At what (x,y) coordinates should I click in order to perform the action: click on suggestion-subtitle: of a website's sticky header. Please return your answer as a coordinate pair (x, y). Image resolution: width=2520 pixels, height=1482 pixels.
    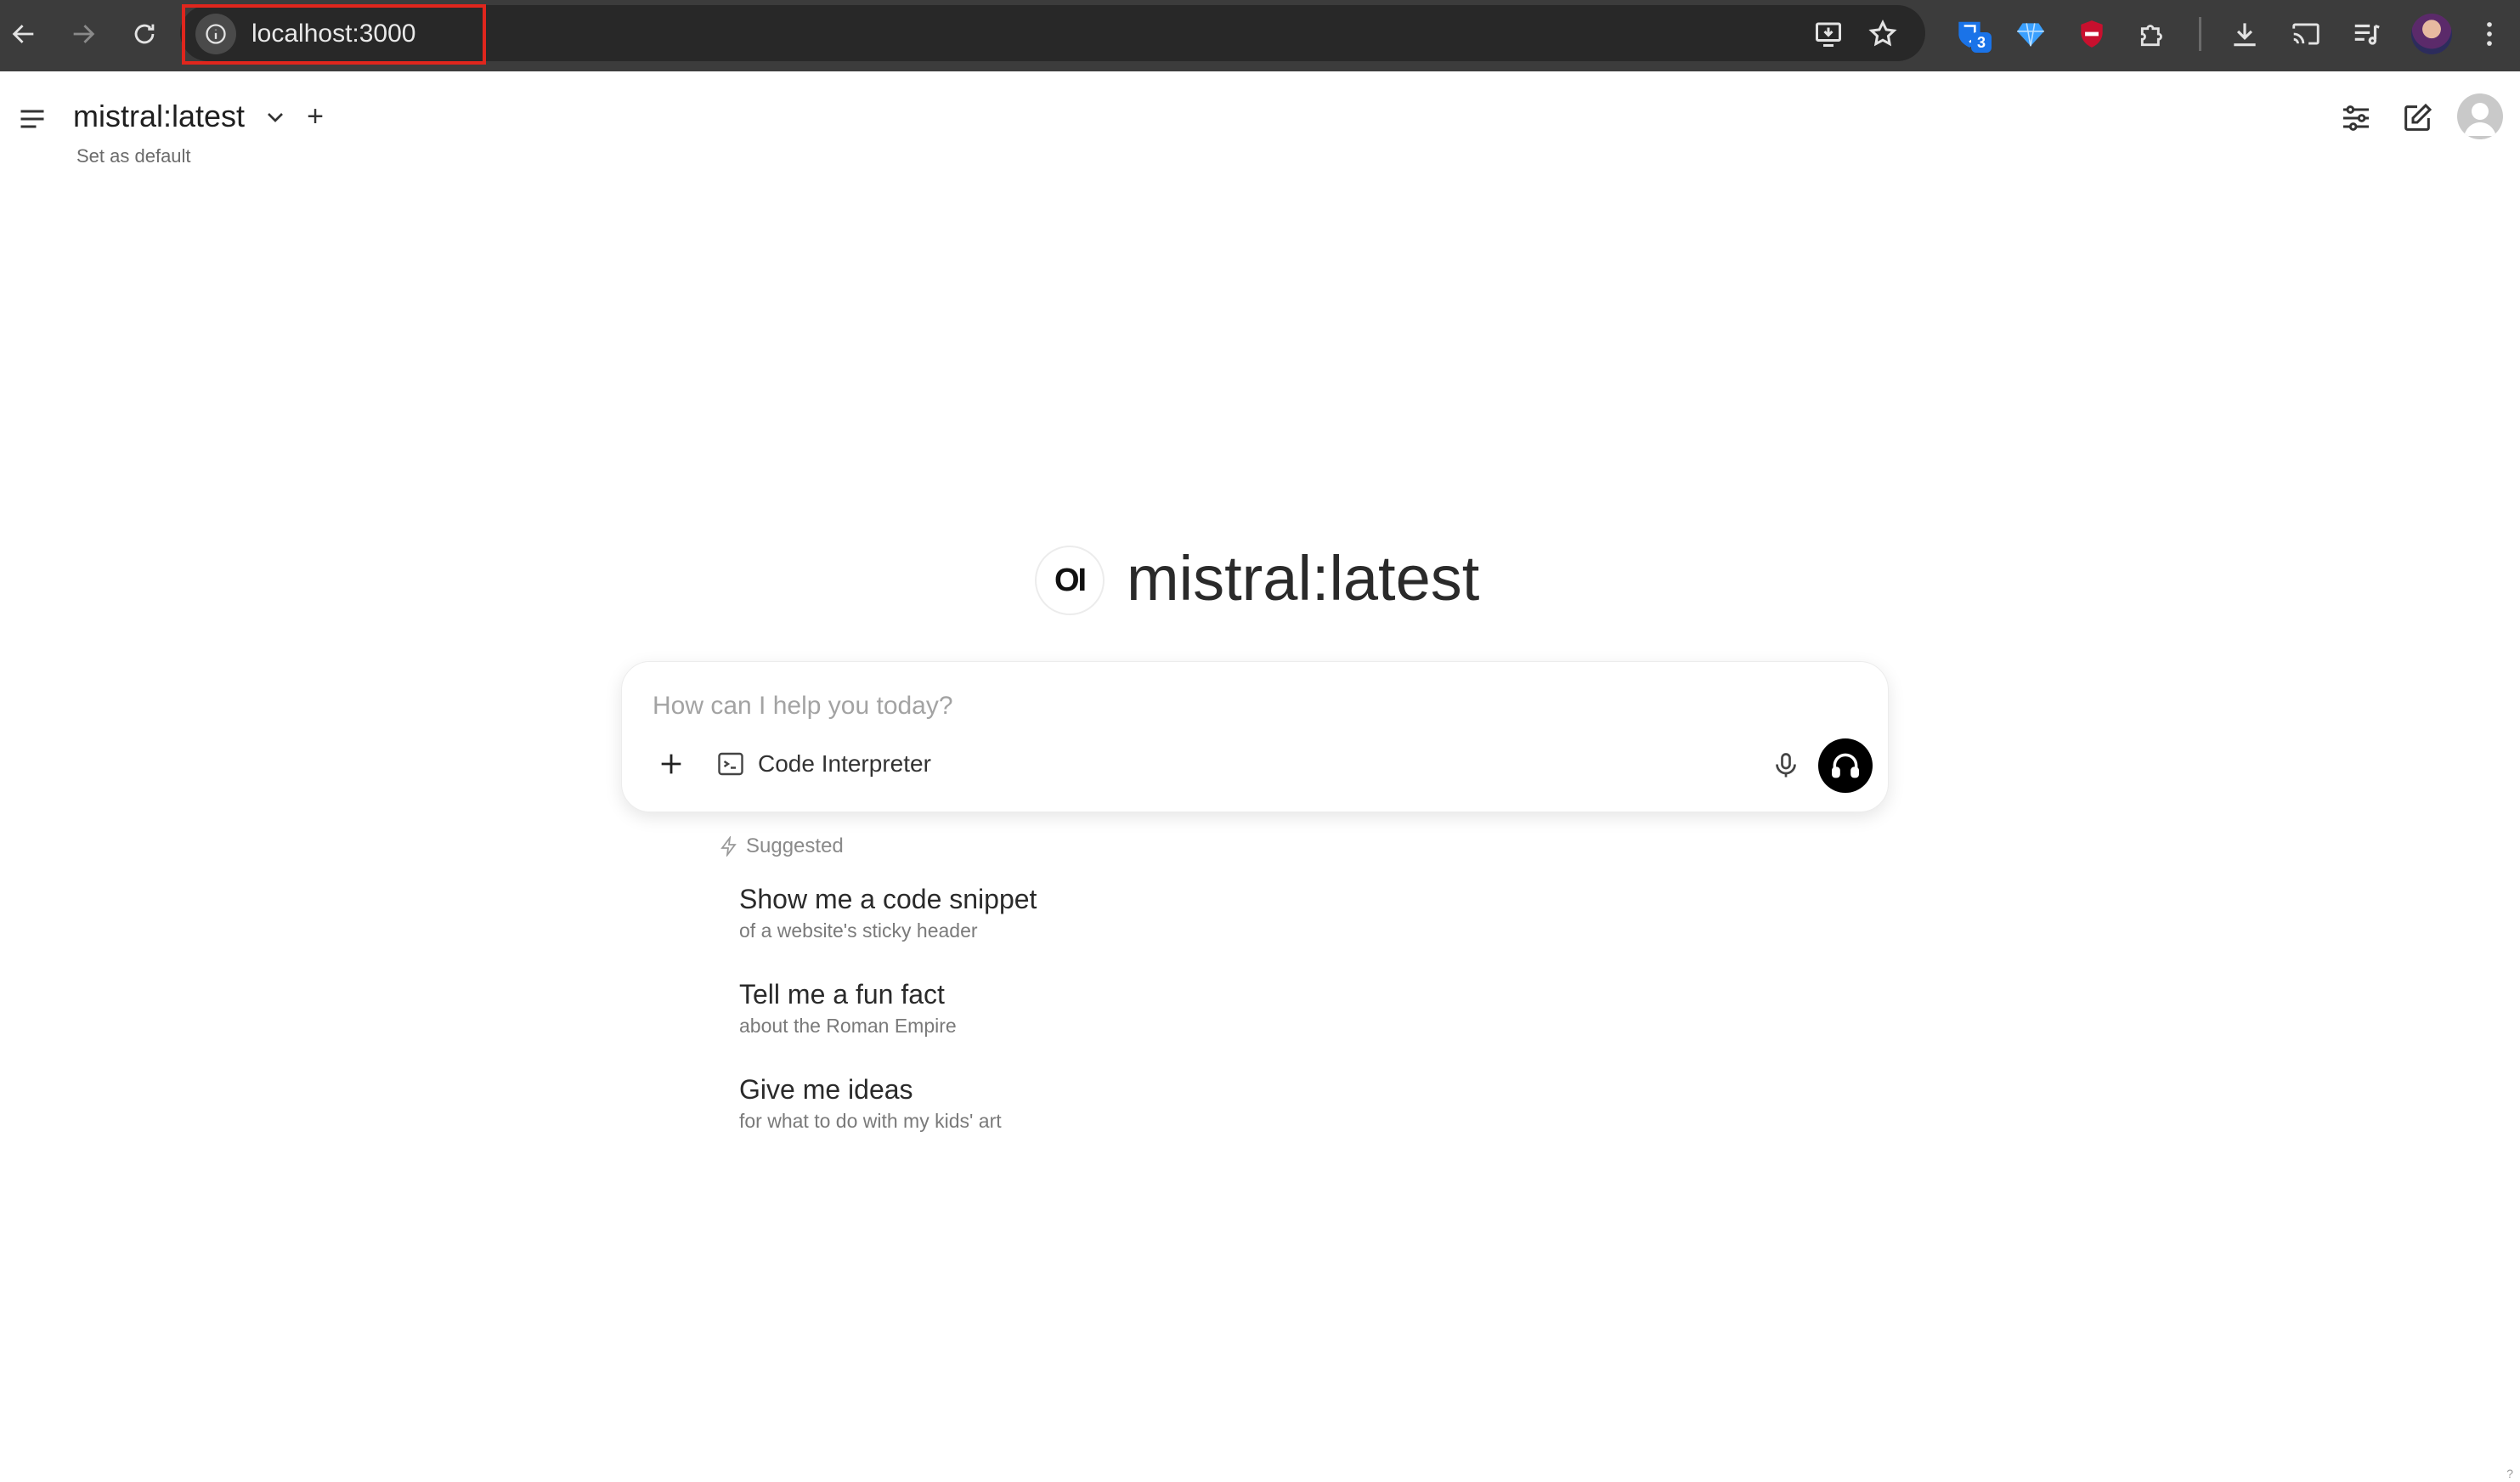
    Looking at the image, I should click on (859, 930).